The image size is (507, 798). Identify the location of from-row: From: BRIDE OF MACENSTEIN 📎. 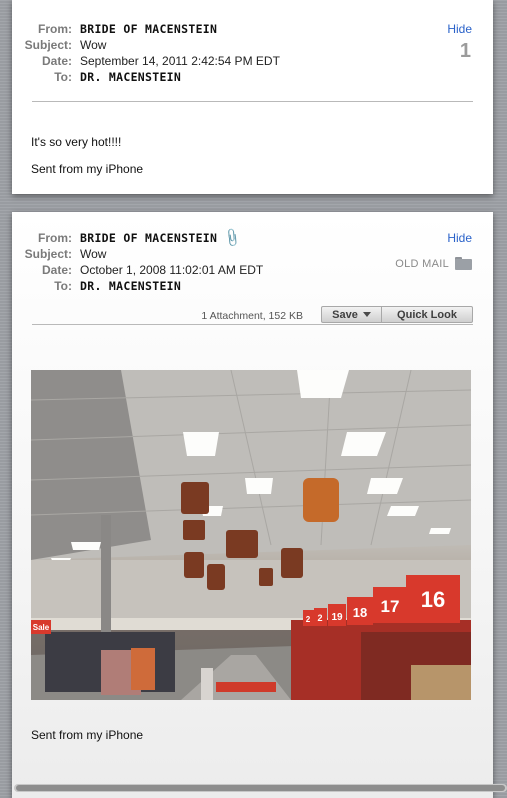
(128, 237).